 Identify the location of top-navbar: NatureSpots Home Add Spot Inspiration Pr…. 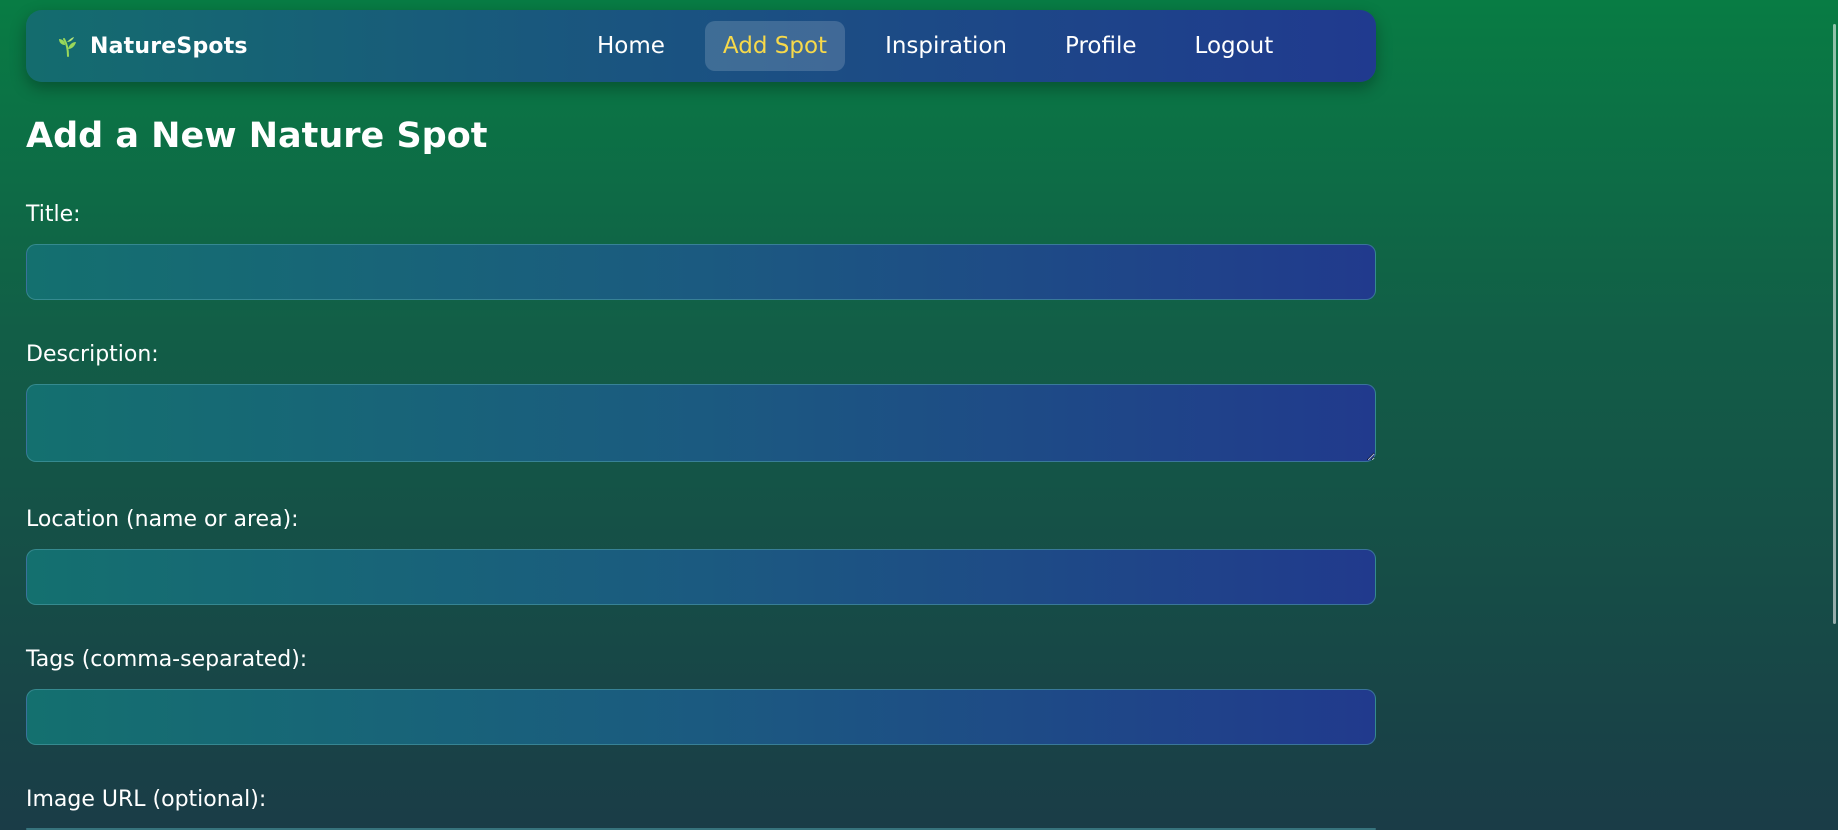
(701, 46).